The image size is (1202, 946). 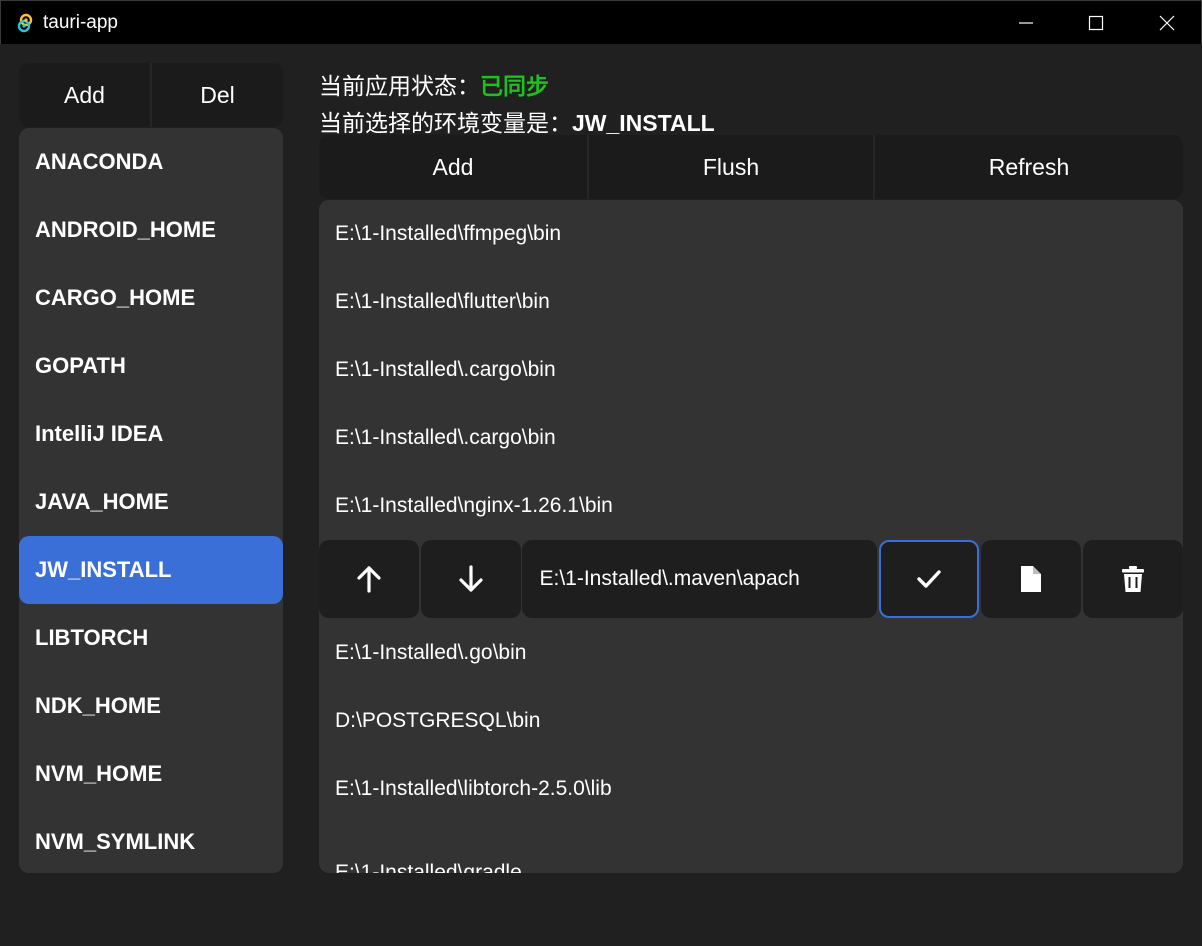 What do you see at coordinates (514, 86) in the screenshot?
I see `app-status-value: 已同步` at bounding box center [514, 86].